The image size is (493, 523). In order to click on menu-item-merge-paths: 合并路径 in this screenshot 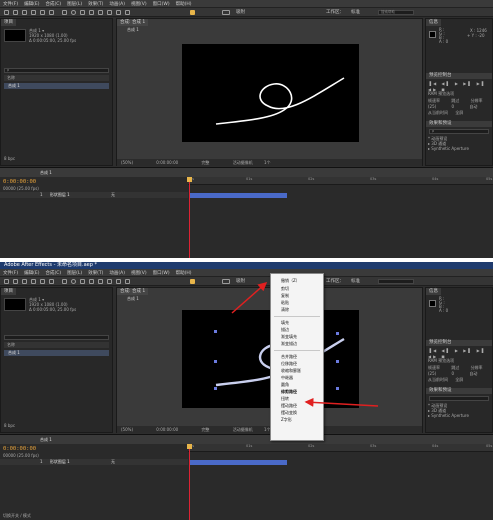, I will do `click(289, 357)`.